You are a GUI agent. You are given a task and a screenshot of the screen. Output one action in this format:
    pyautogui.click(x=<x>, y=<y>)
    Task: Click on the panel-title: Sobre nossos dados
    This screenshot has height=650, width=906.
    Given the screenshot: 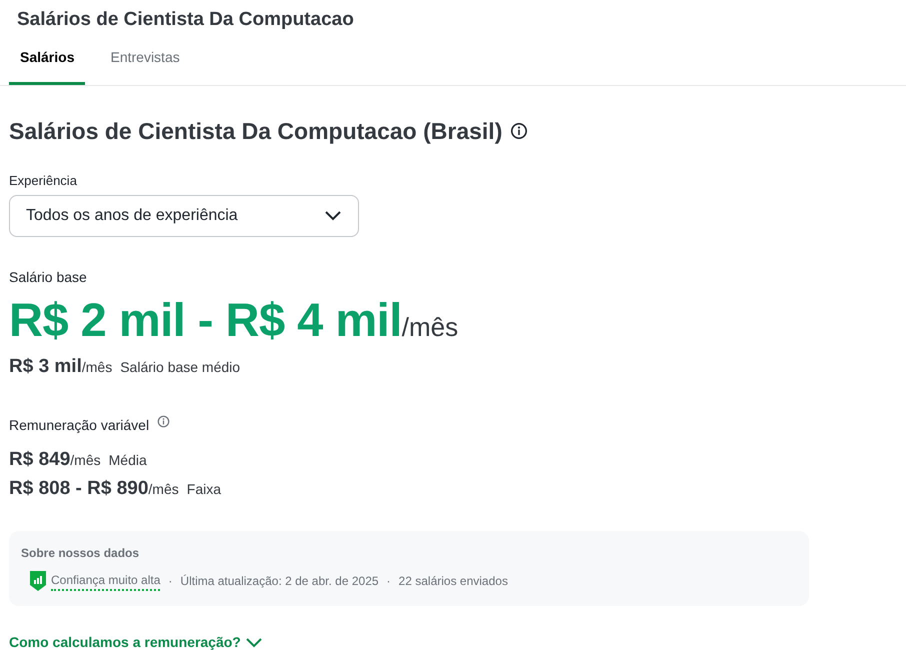 What is the action you would take?
    pyautogui.click(x=80, y=553)
    